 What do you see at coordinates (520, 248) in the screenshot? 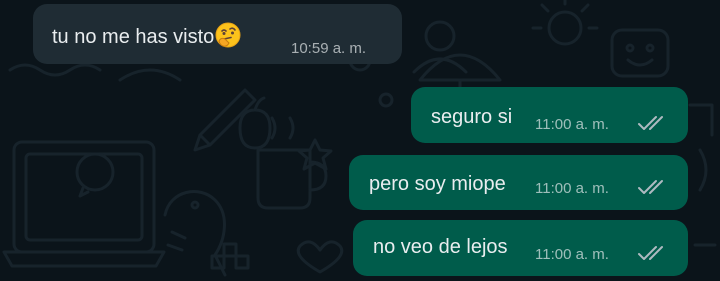
I see `outgoing-message-bubble: no veo de lejos 11:00 a. m.` at bounding box center [520, 248].